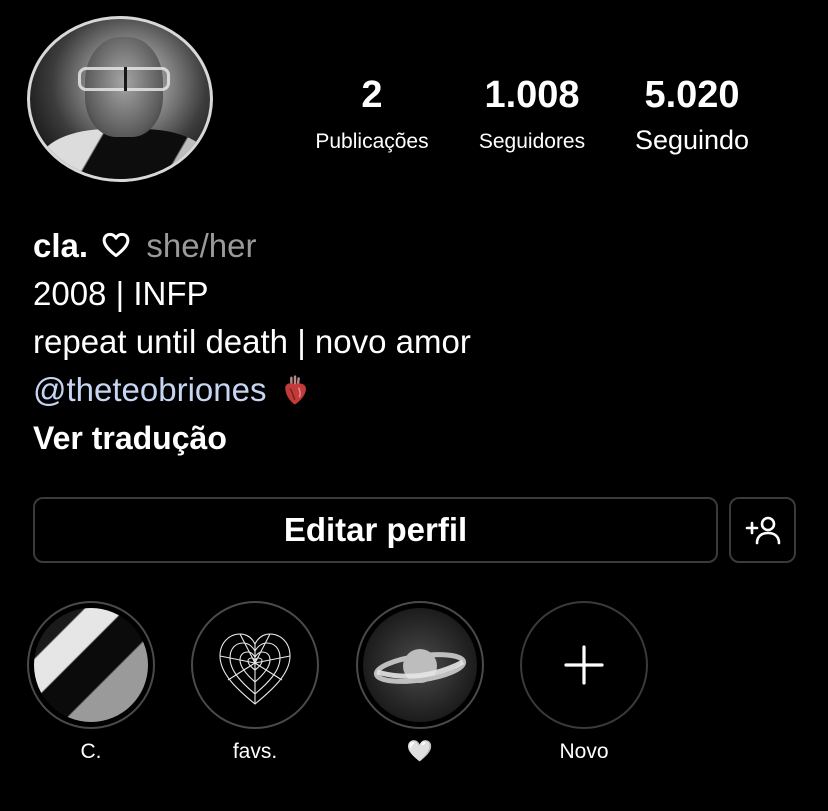 This screenshot has height=811, width=828. Describe the element at coordinates (121, 293) in the screenshot. I see `bio-line-1: 2008 | INFP` at that location.